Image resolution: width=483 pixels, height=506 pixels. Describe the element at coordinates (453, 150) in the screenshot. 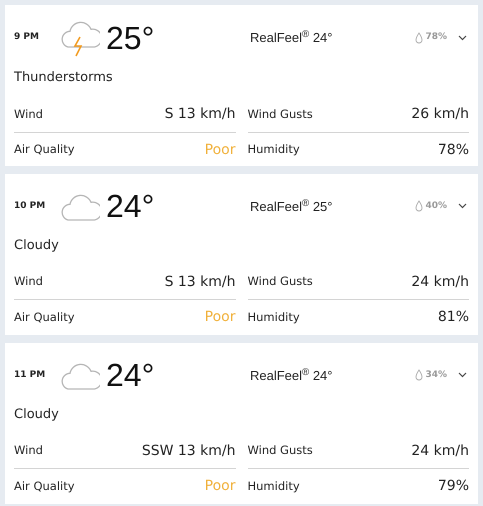

I see `detail-value: 78%` at that location.